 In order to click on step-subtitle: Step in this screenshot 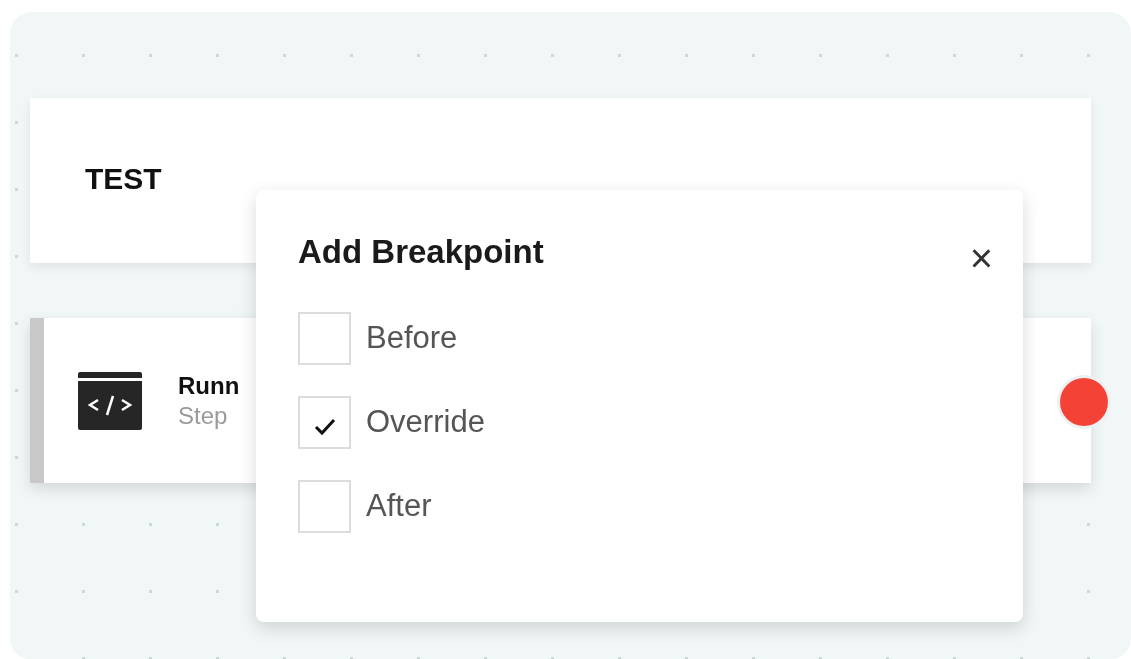, I will do `click(203, 415)`.